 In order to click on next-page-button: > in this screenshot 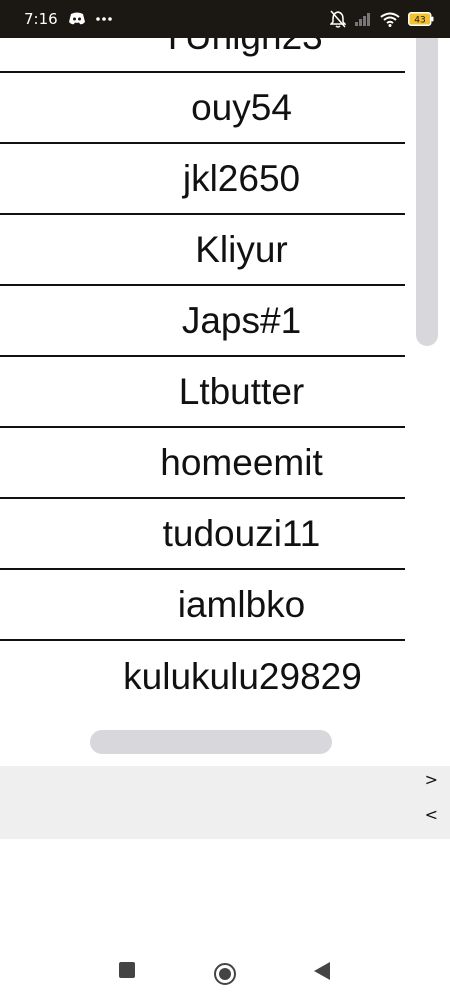, I will do `click(431, 779)`.